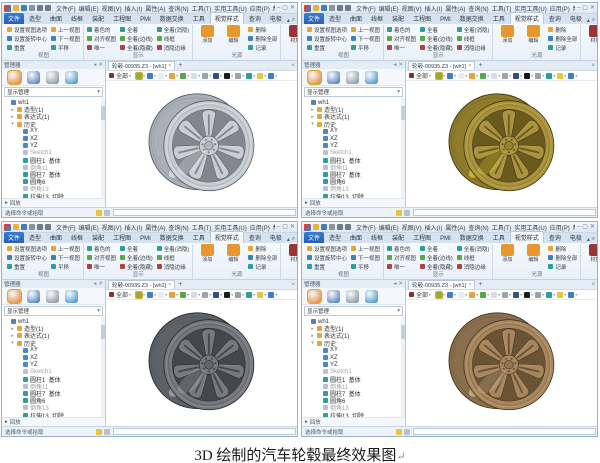 The height and width of the screenshot is (463, 600). Describe the element at coordinates (578, 8) in the screenshot. I see `minimize-icon: –` at that location.